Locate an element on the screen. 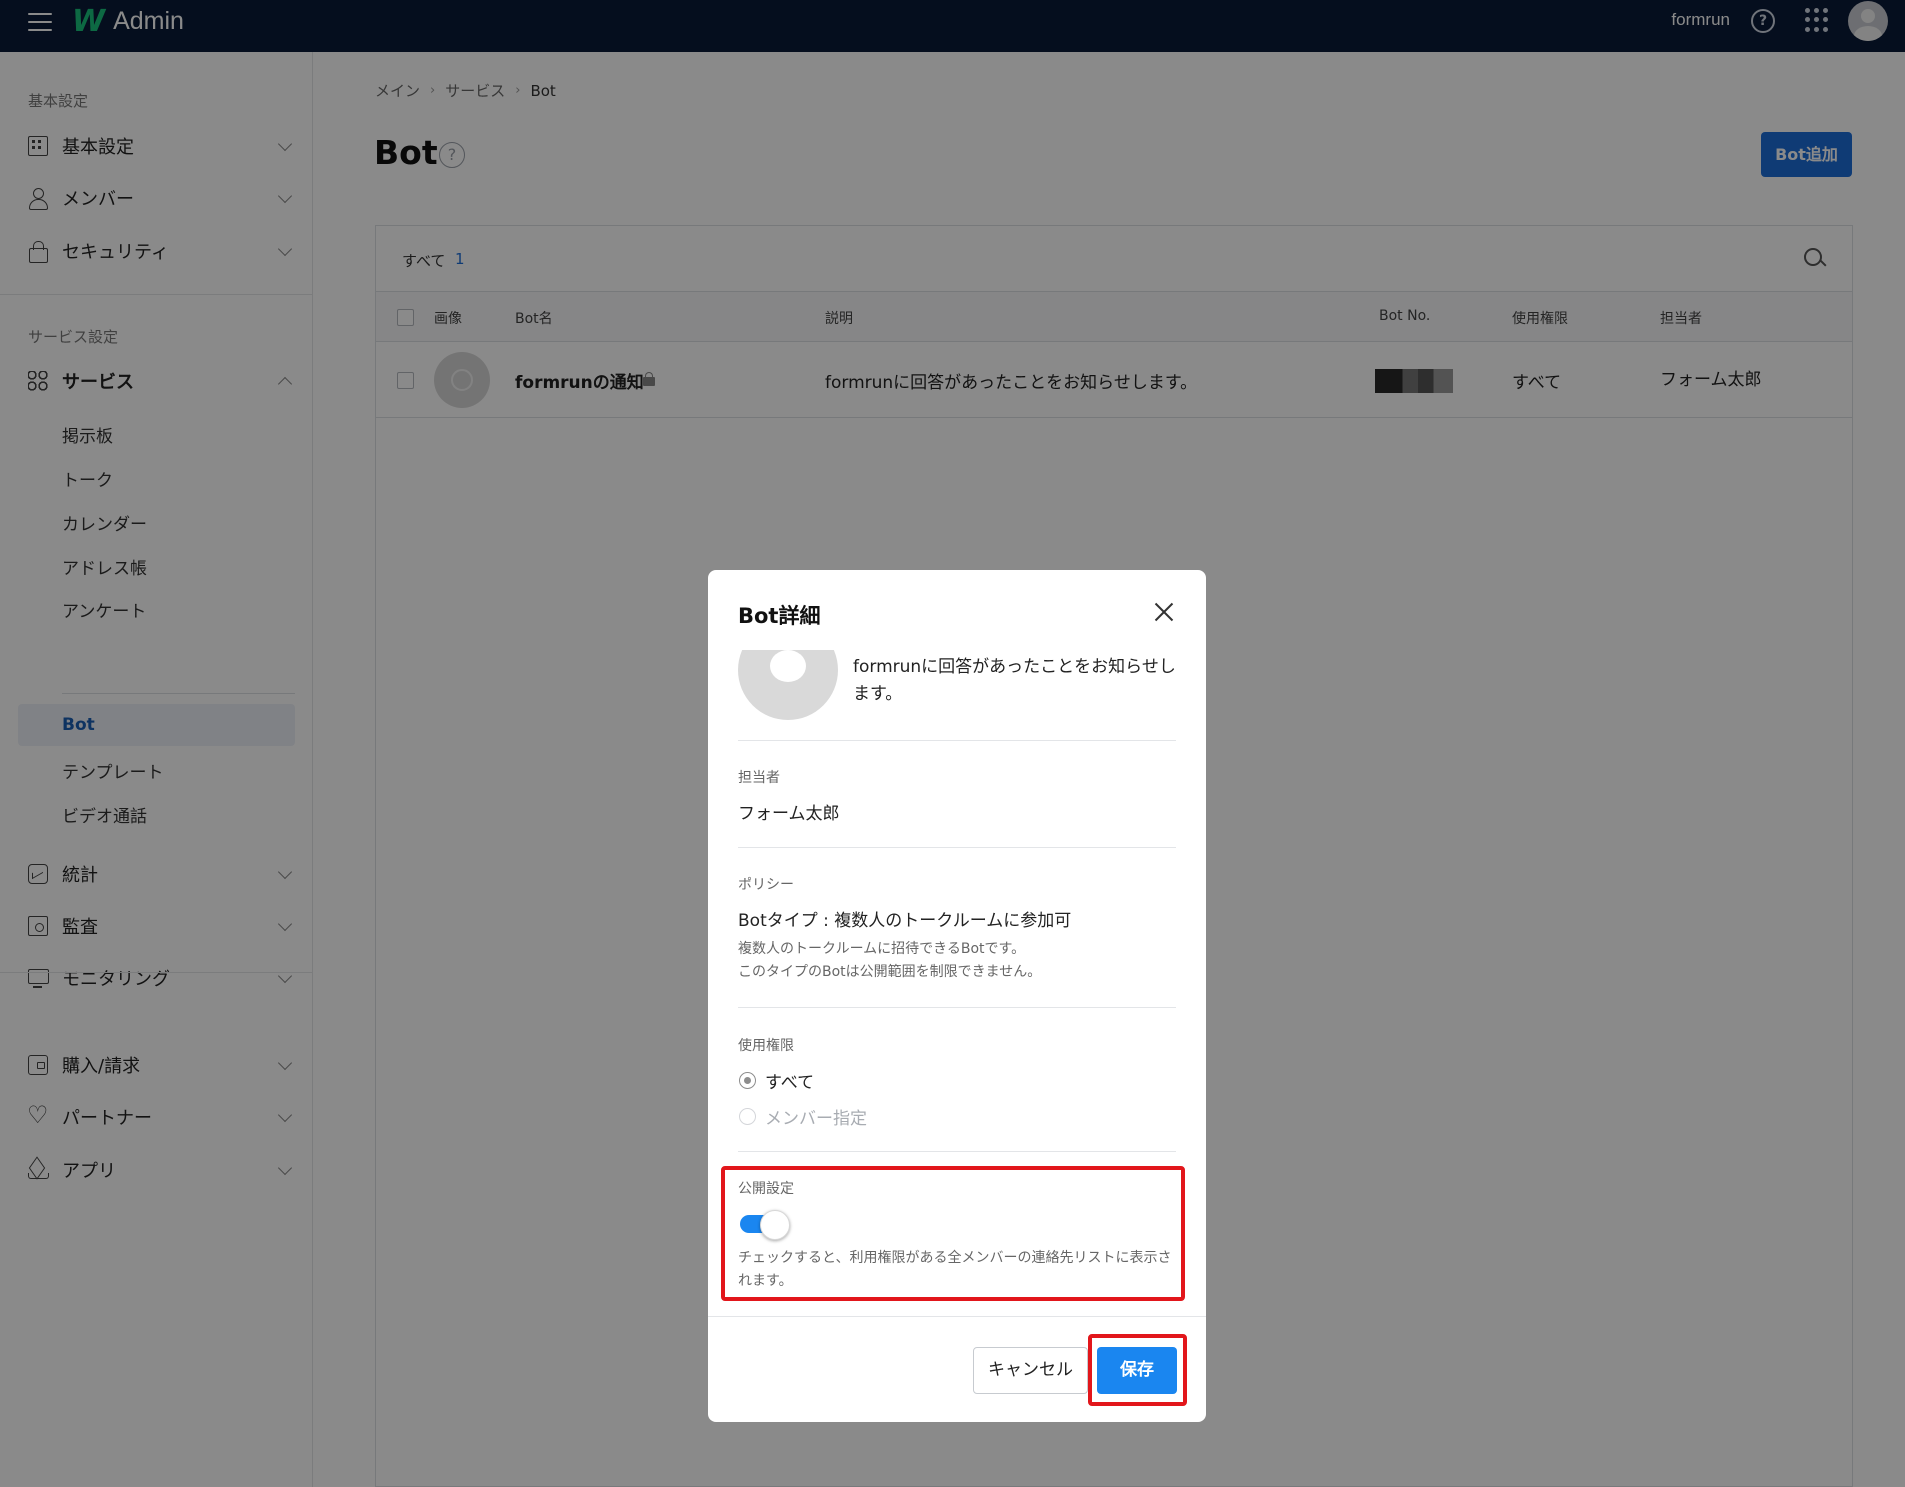 The width and height of the screenshot is (1905, 1487). owner-value: フォーム太郎 is located at coordinates (789, 814).